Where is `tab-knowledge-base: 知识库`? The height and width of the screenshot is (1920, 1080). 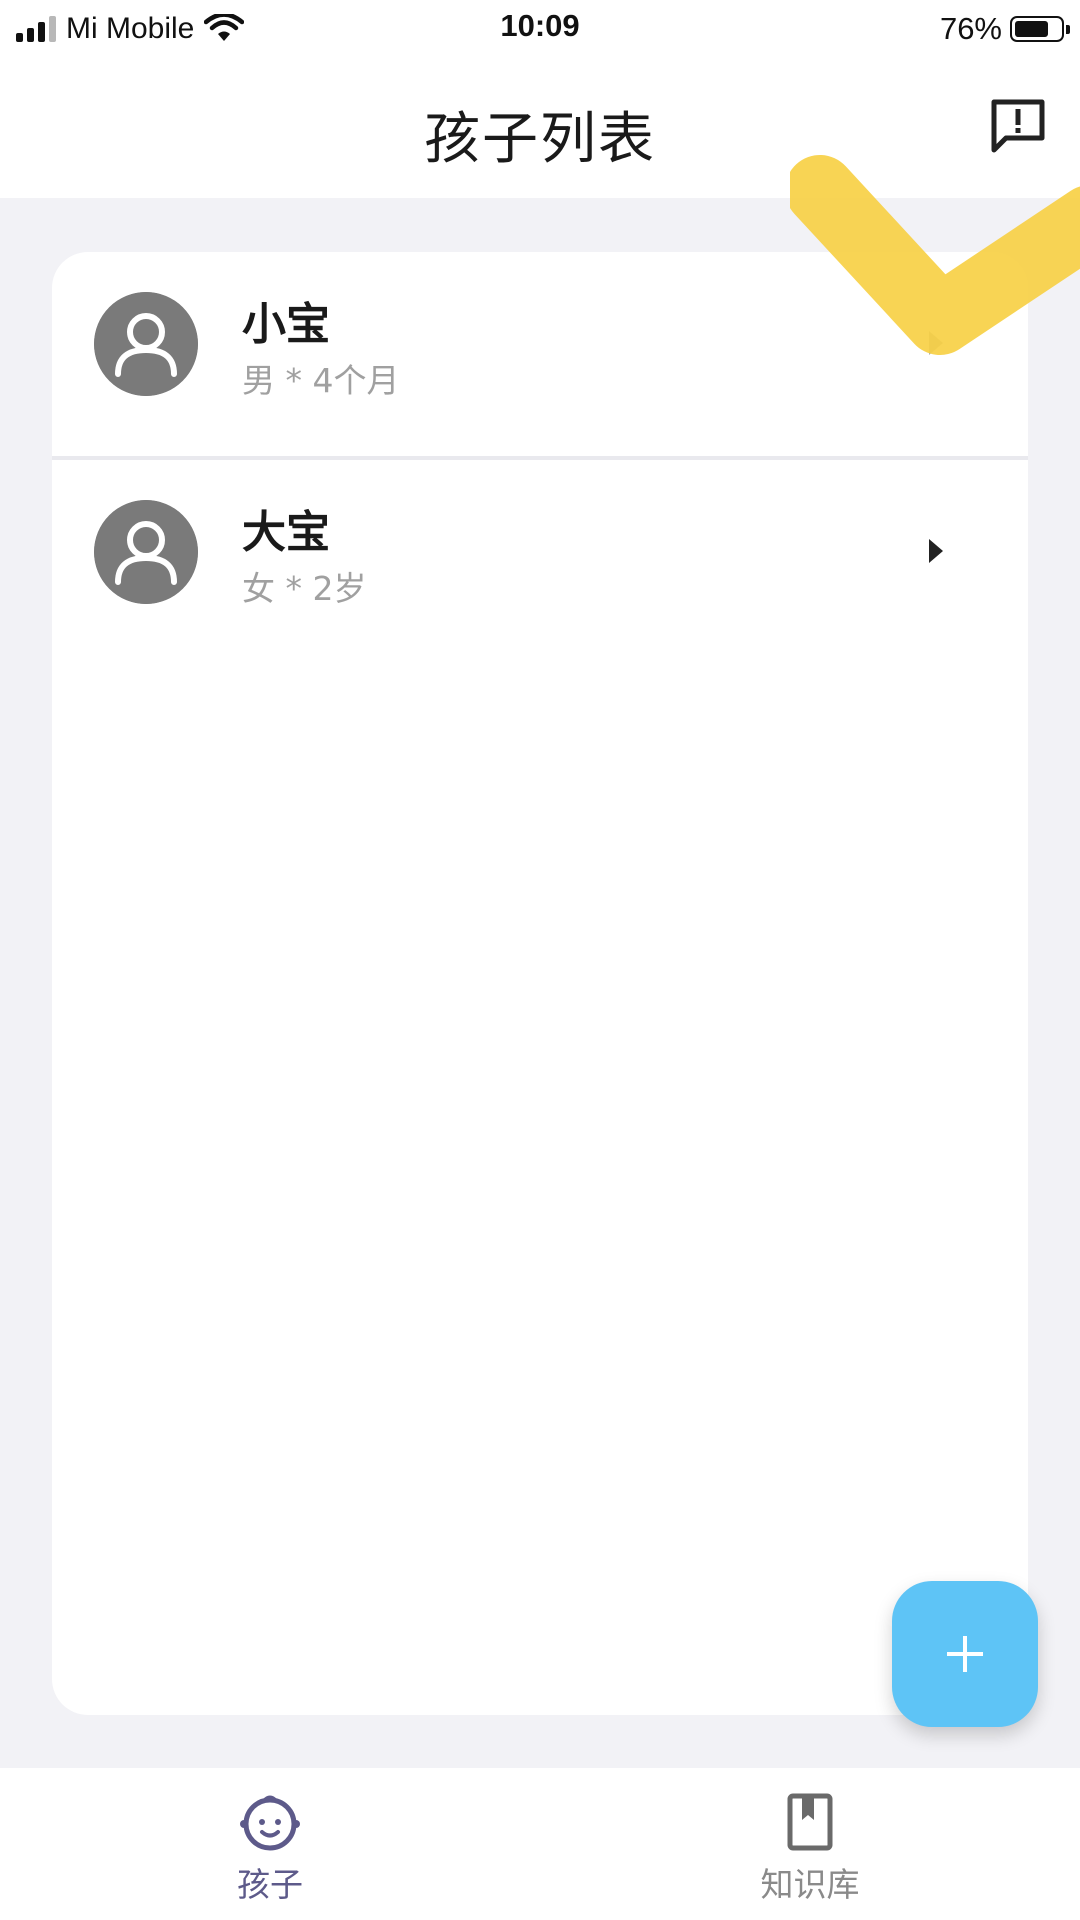
tab-knowledge-base: 知识库 is located at coordinates (810, 1844).